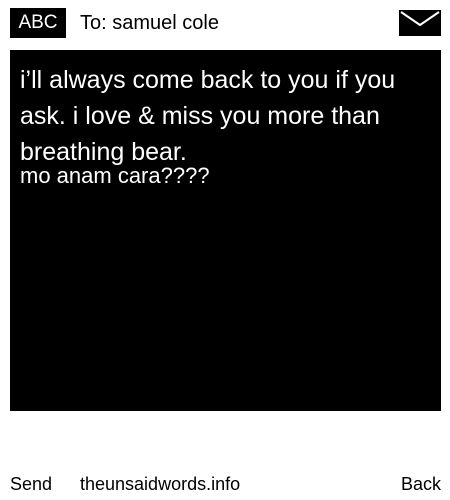 Image resolution: width=450 pixels, height=500 pixels. What do you see at coordinates (149, 23) in the screenshot?
I see `recipient-line: To: samuel cole` at bounding box center [149, 23].